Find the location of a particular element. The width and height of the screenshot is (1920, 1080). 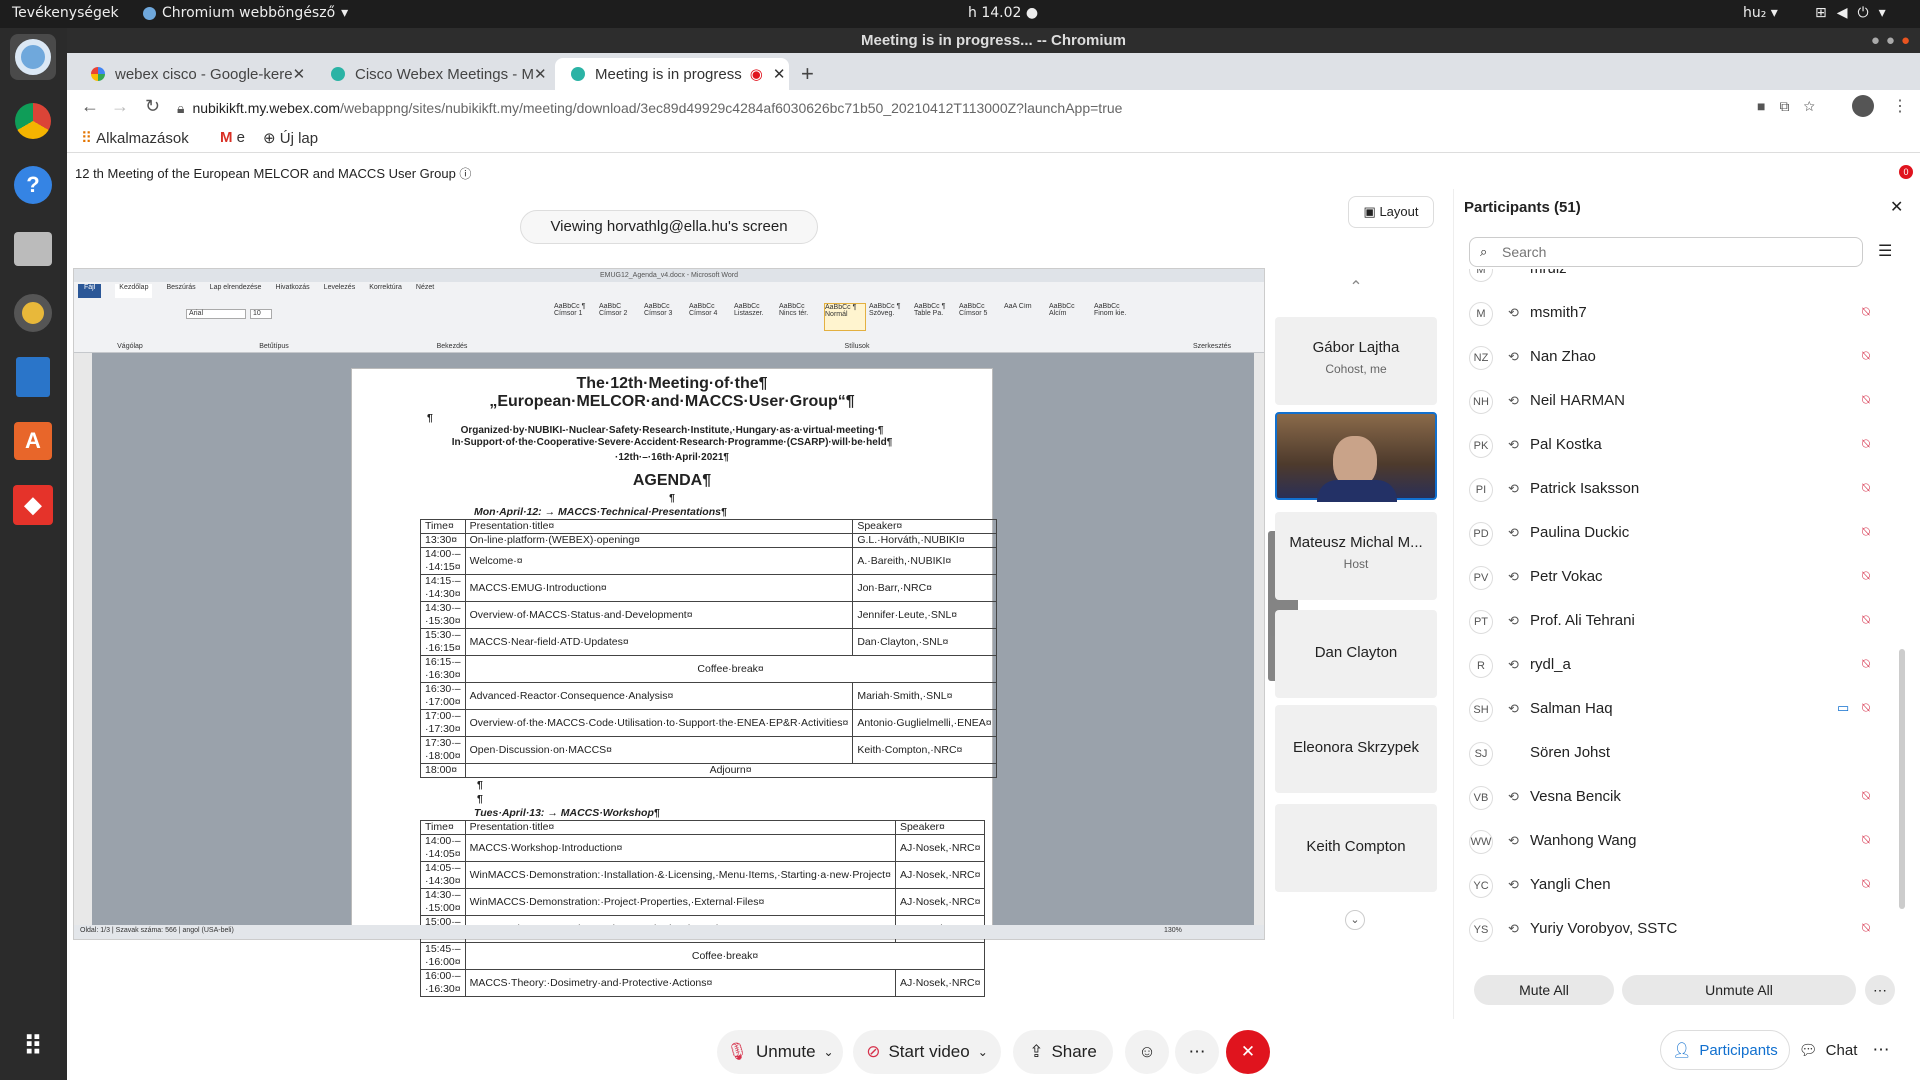

activities-button: Tevékenységek is located at coordinates (65, 13).